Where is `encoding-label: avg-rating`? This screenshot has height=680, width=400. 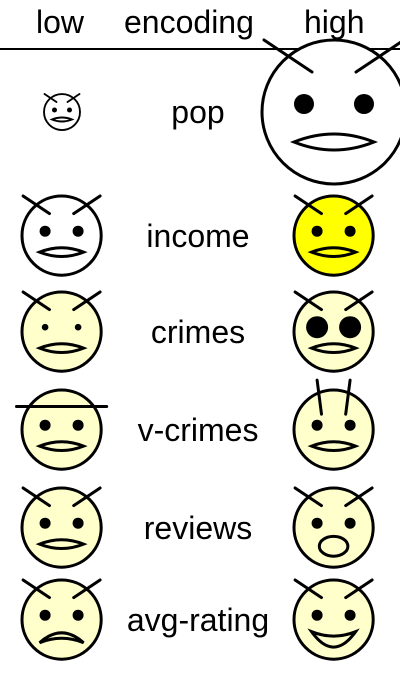
encoding-label: avg-rating is located at coordinates (198, 620).